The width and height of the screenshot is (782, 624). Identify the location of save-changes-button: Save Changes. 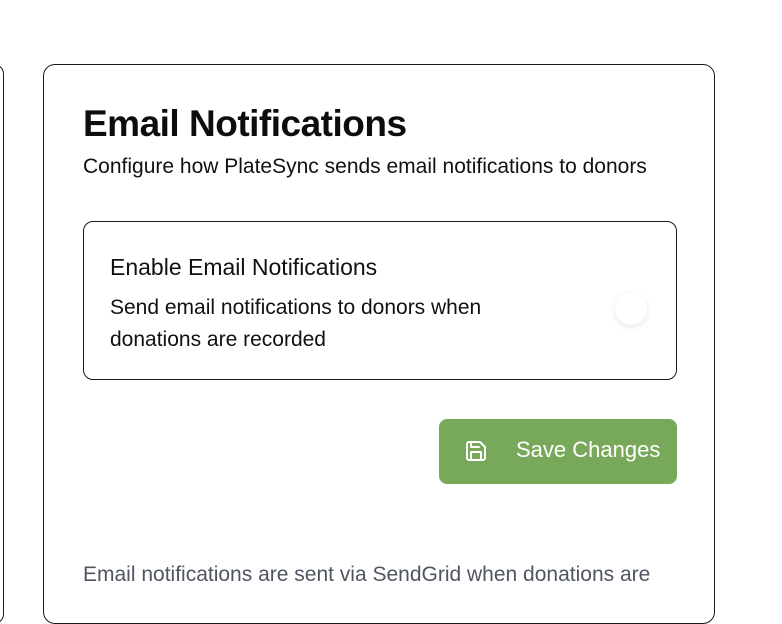
(558, 451).